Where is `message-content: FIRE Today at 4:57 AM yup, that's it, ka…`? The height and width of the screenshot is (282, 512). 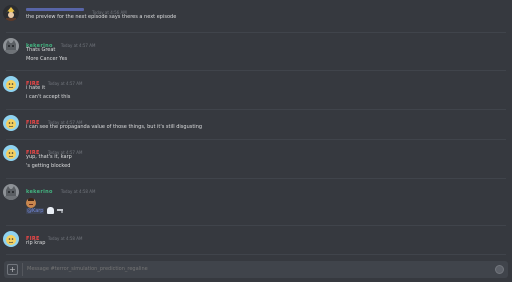
message-content: FIRE Today at 4:57 AM yup, that's it, ka… is located at coordinates (266, 157).